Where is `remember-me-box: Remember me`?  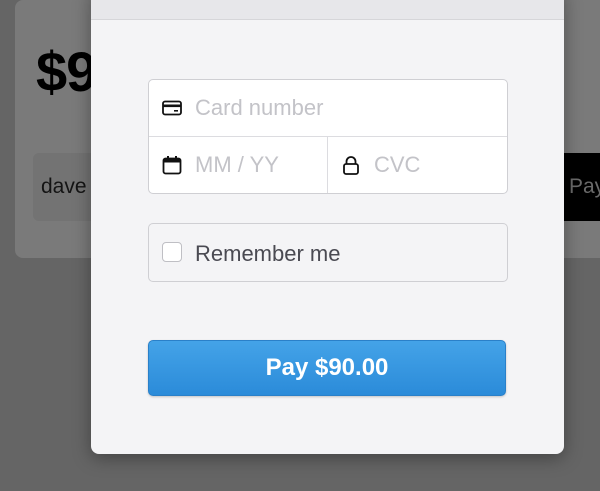 remember-me-box: Remember me is located at coordinates (328, 252).